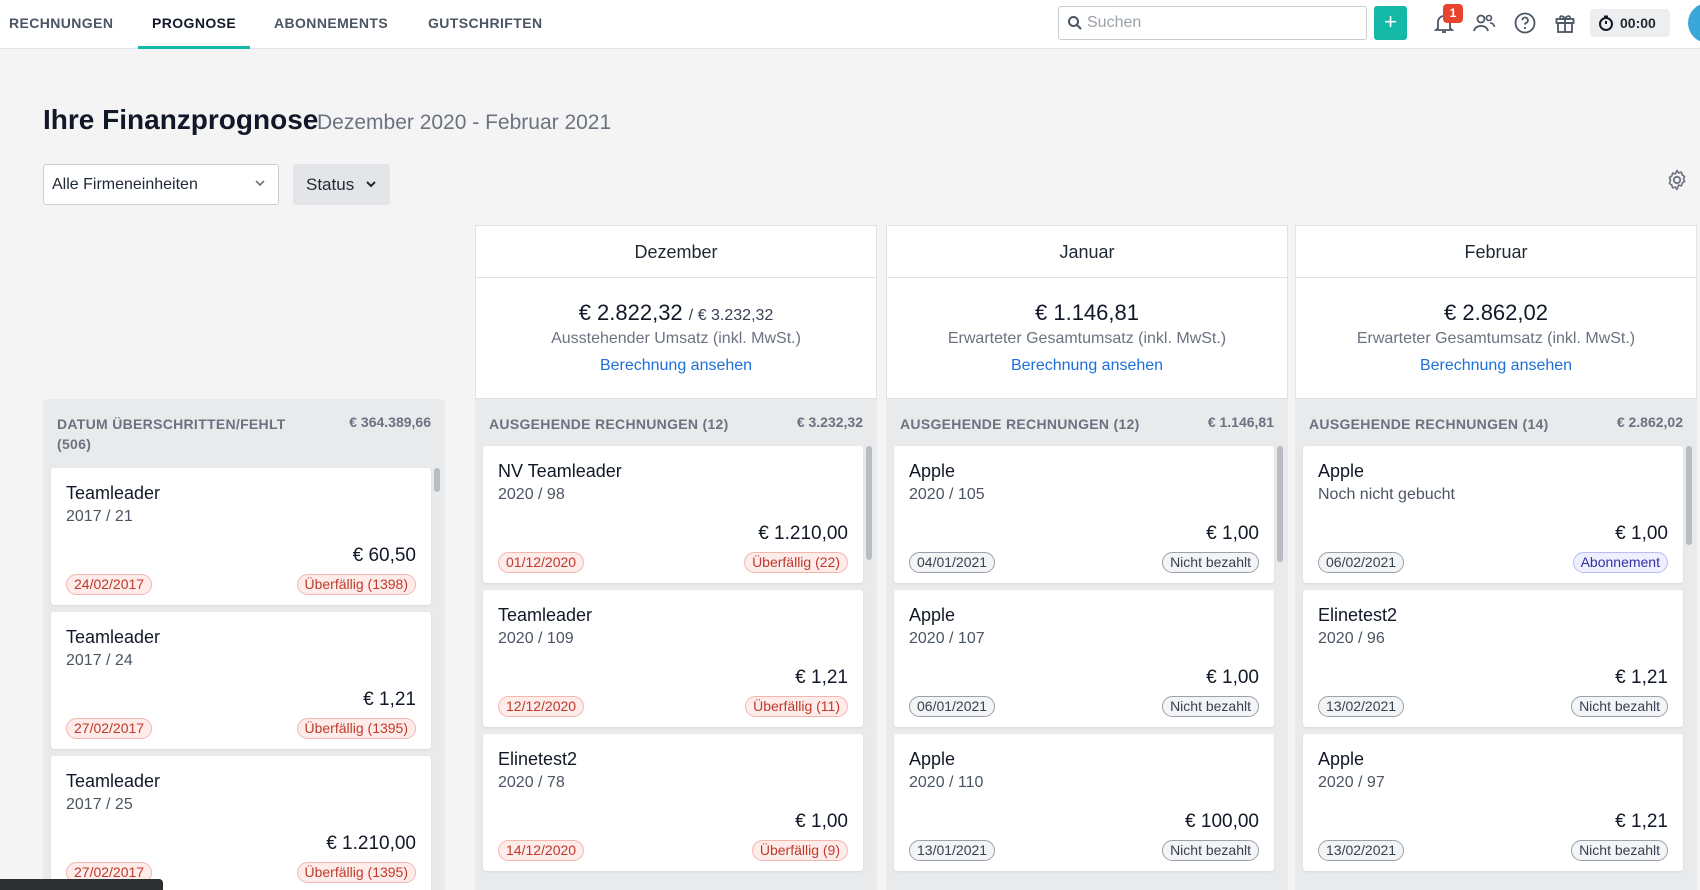 This screenshot has height=890, width=1700. I want to click on month-title: Januar, so click(1087, 252).